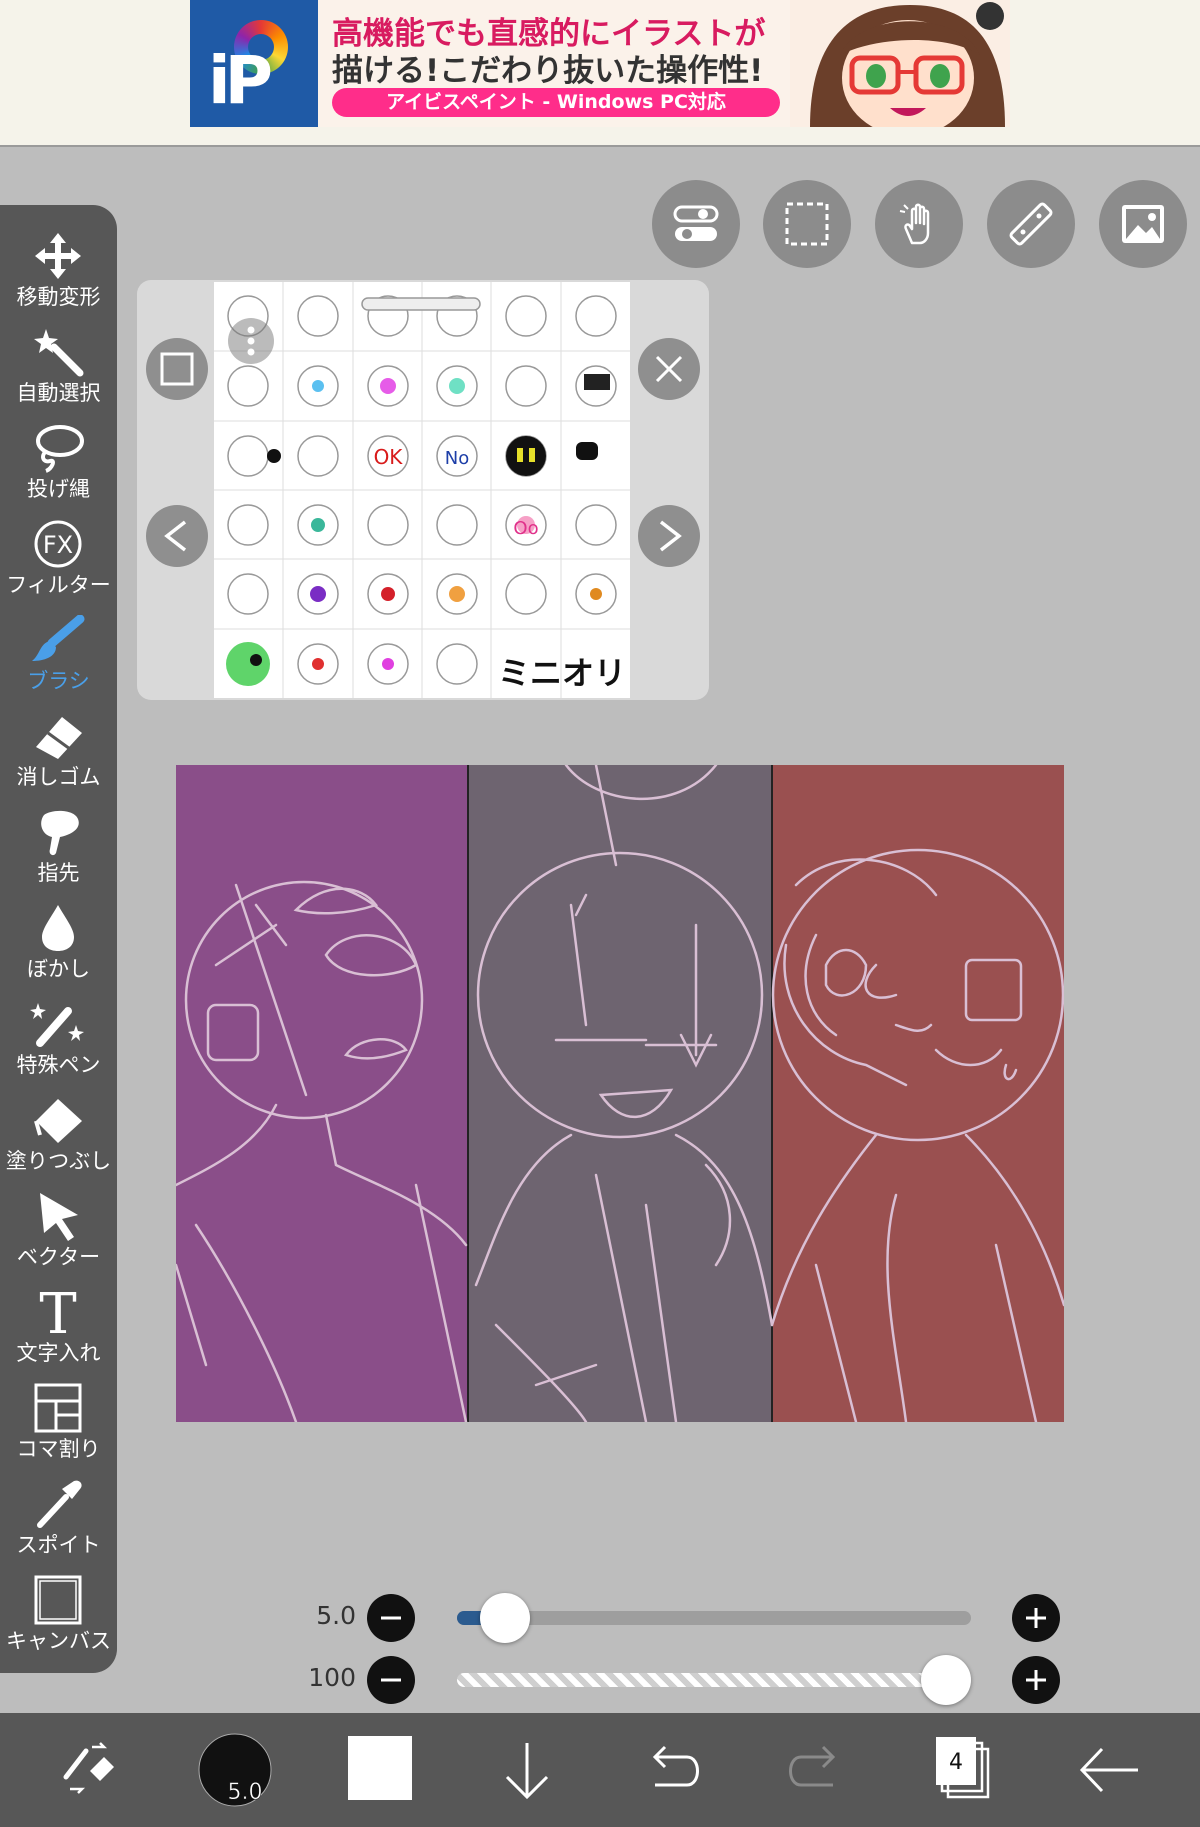 The width and height of the screenshot is (1200, 1827). Describe the element at coordinates (58, 1161) in the screenshot. I see `tool-label: 塗りつぶし` at that location.